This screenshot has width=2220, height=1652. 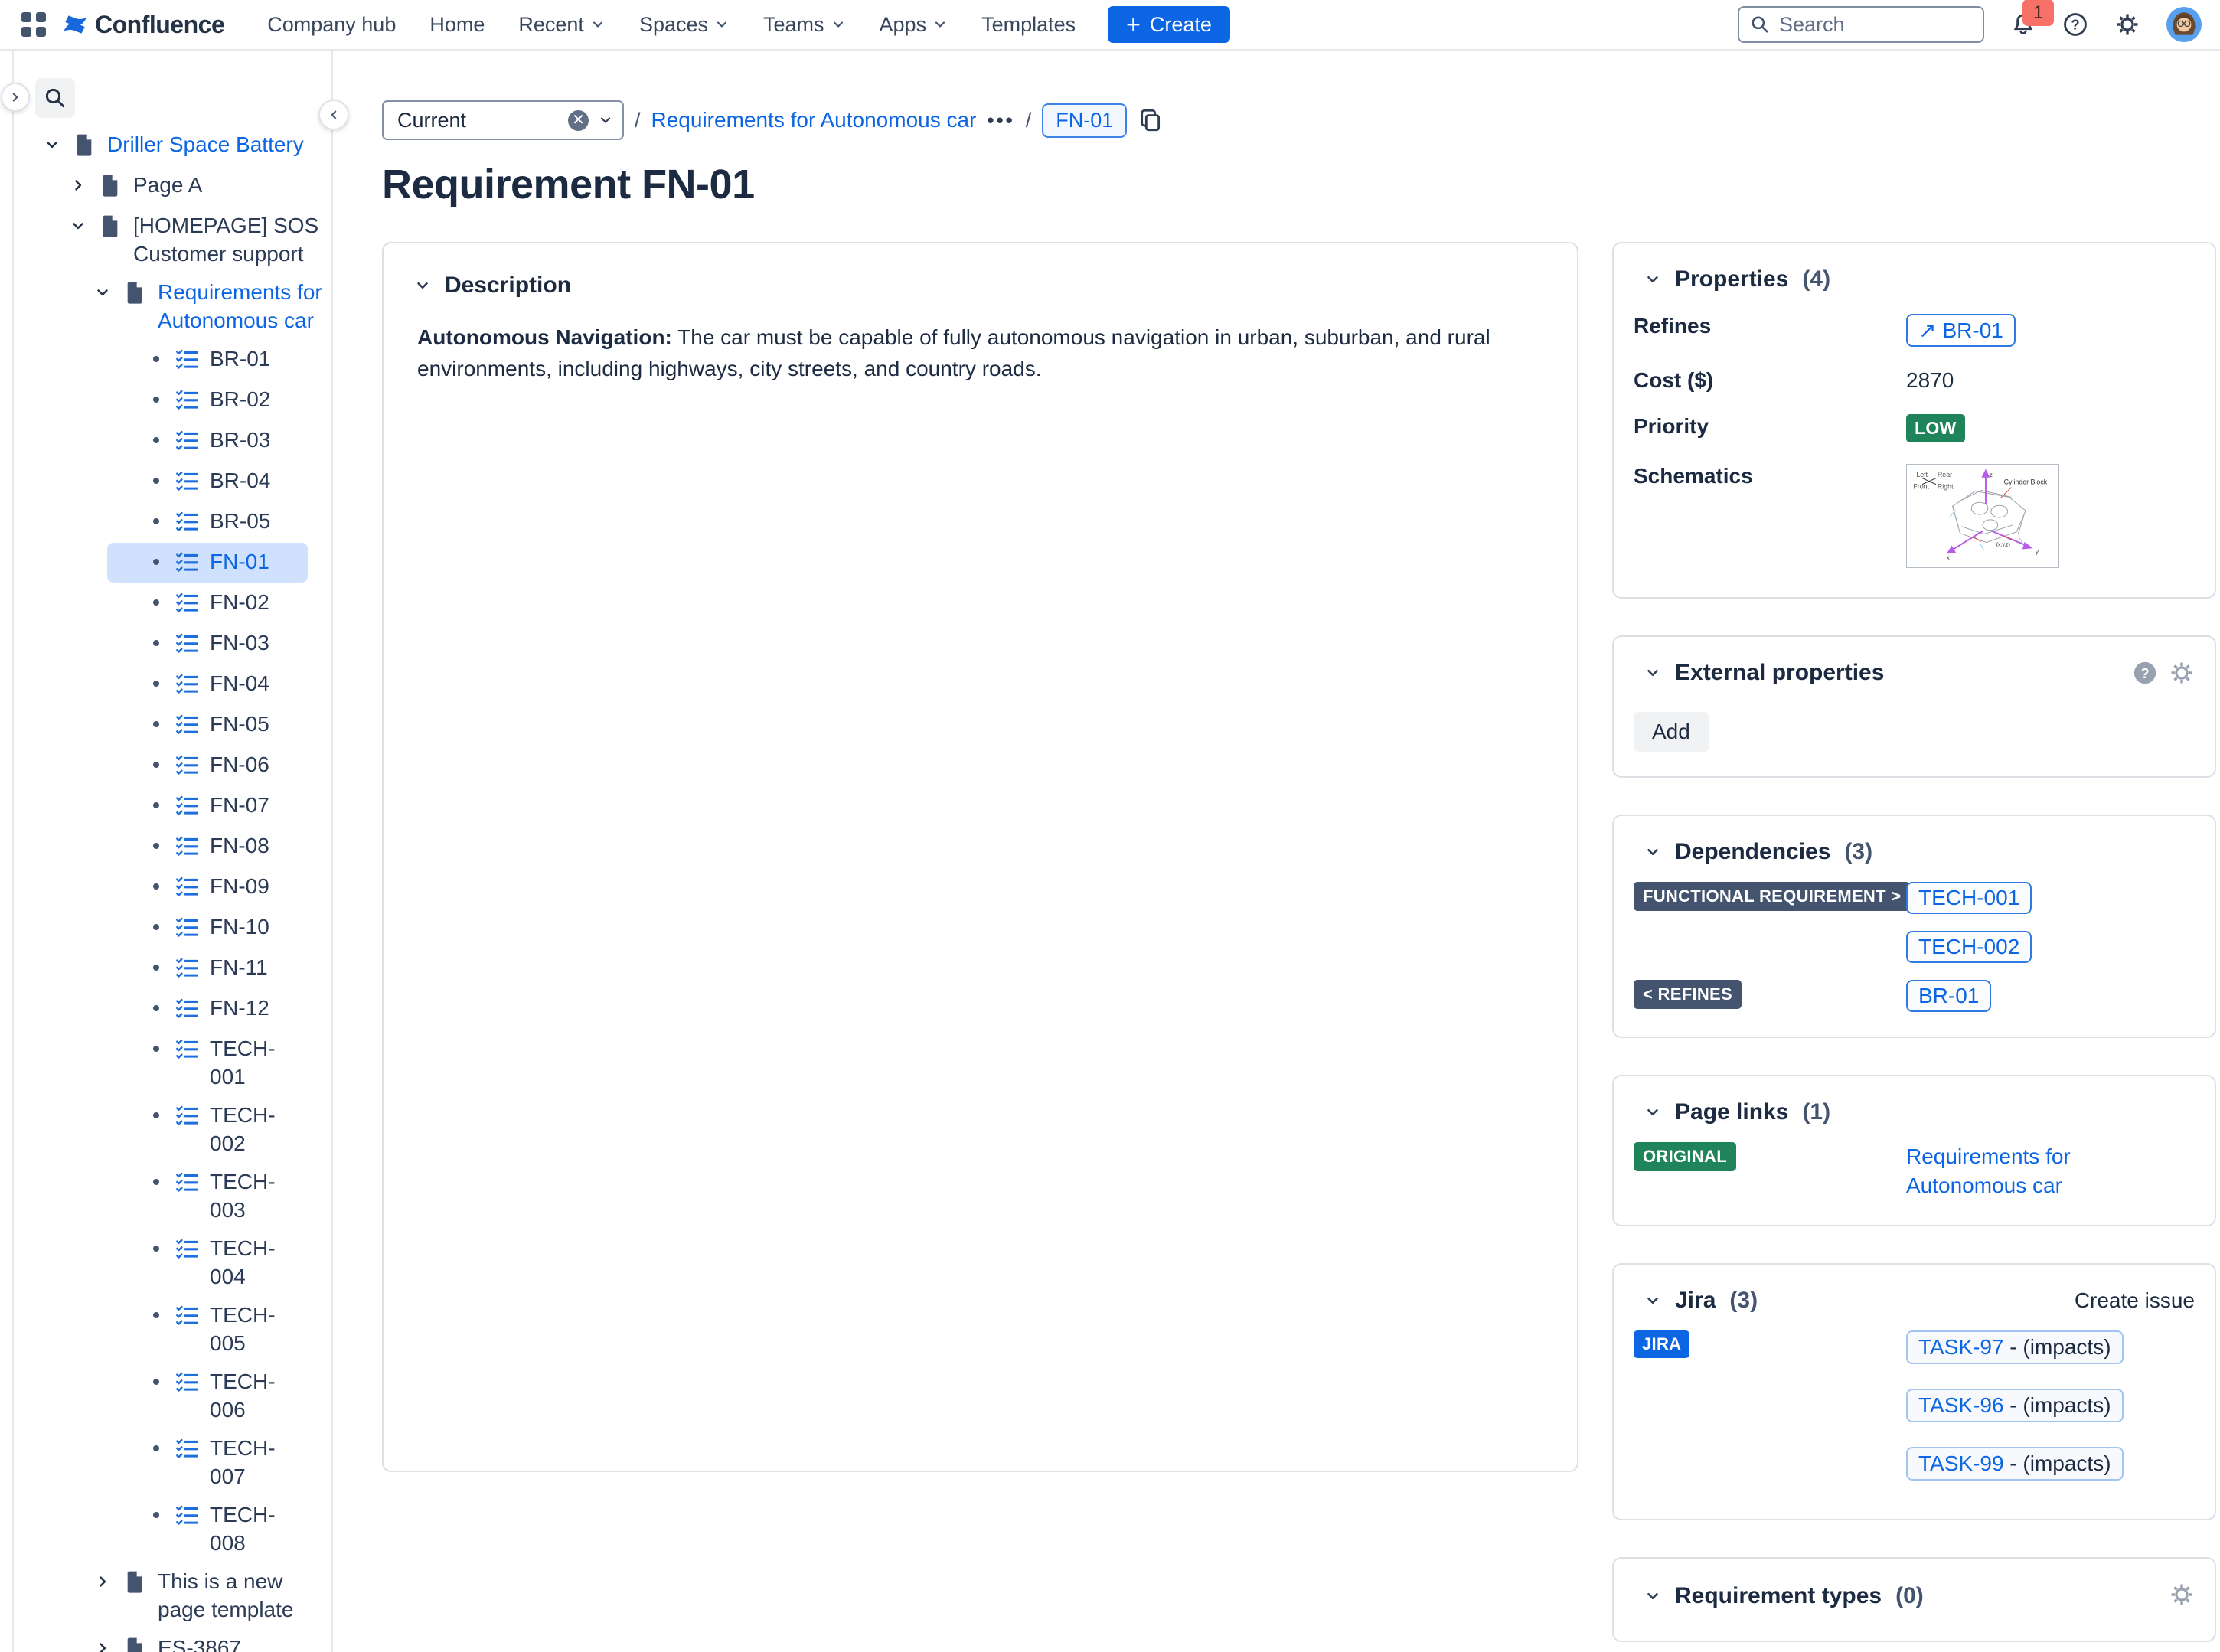 I want to click on jira-issue-pill: TASK-97 - (impacts), so click(x=2015, y=1347).